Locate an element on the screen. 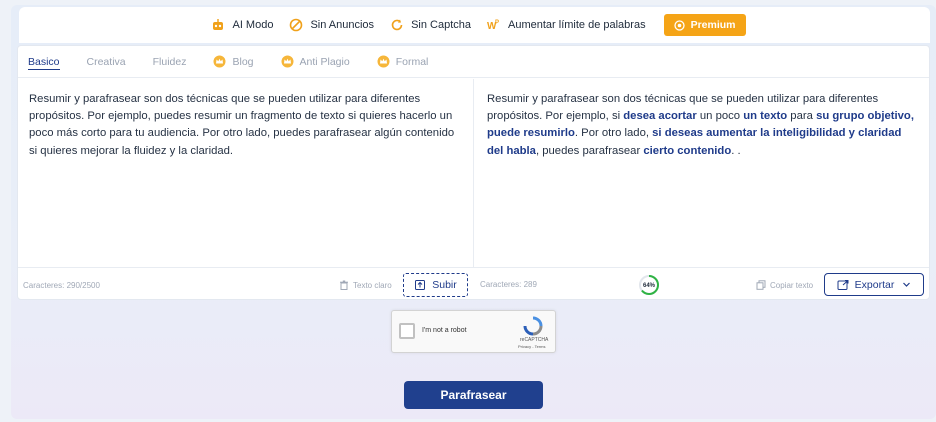 The image size is (936, 422). tab-basico: Basico is located at coordinates (44, 61).